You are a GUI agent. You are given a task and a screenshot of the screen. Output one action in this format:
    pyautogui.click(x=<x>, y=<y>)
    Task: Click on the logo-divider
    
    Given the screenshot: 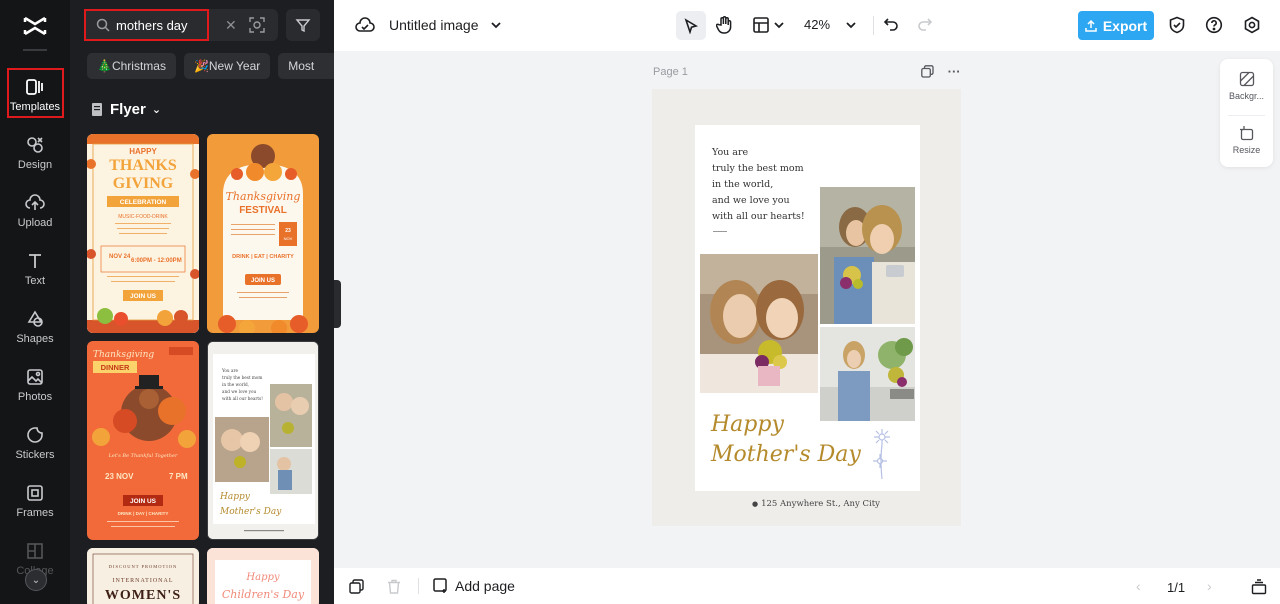 What is the action you would take?
    pyautogui.click(x=35, y=50)
    